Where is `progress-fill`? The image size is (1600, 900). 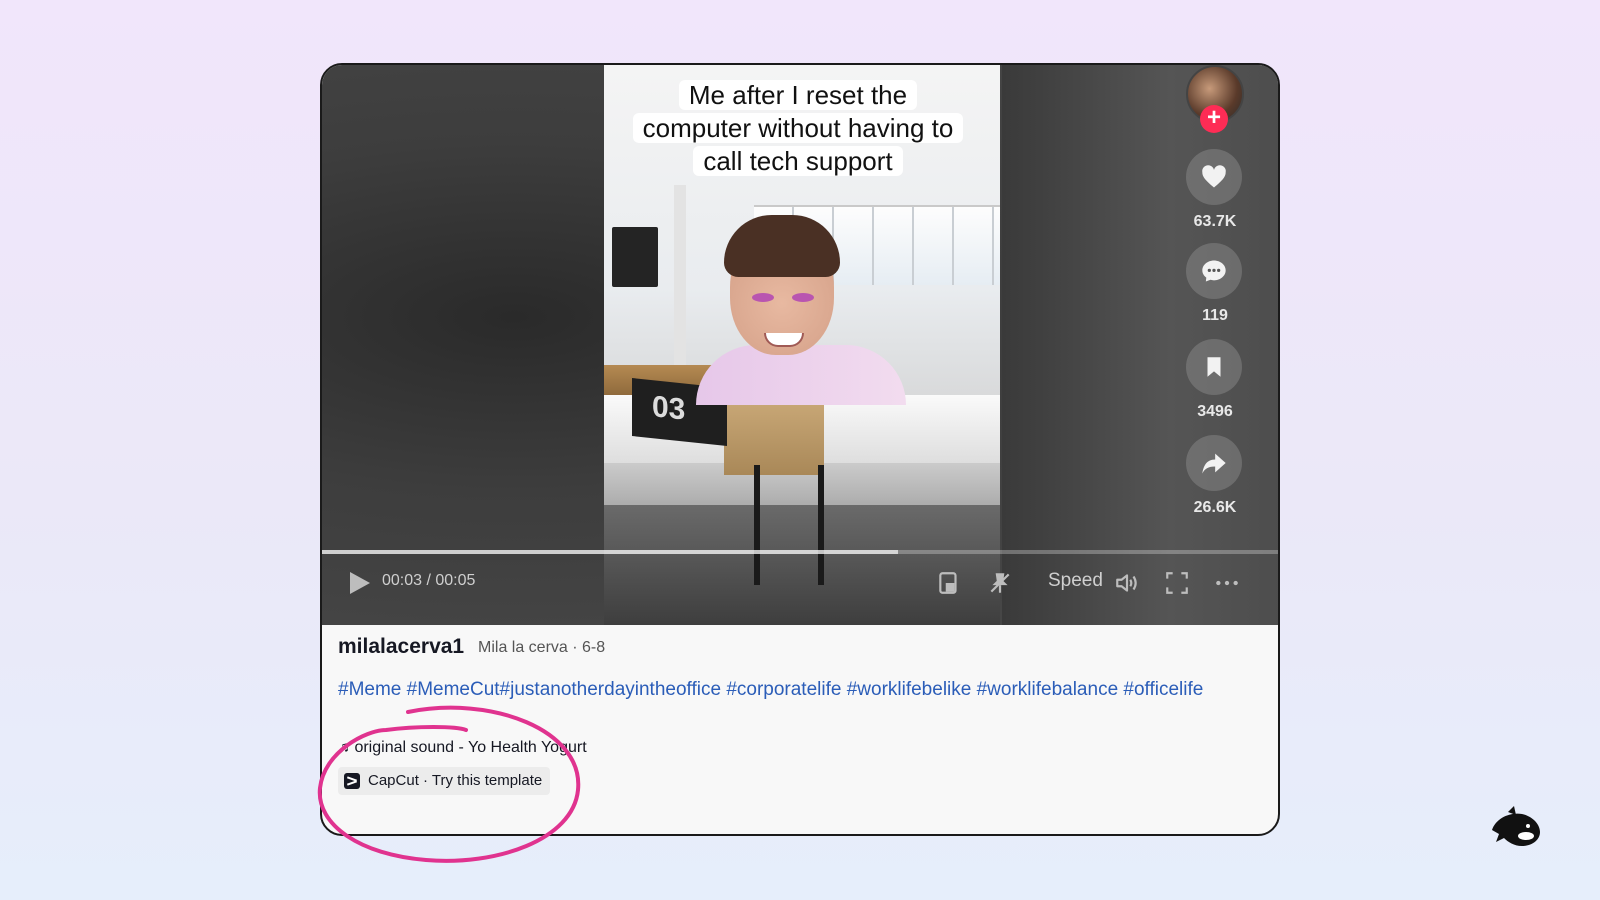 progress-fill is located at coordinates (610, 552).